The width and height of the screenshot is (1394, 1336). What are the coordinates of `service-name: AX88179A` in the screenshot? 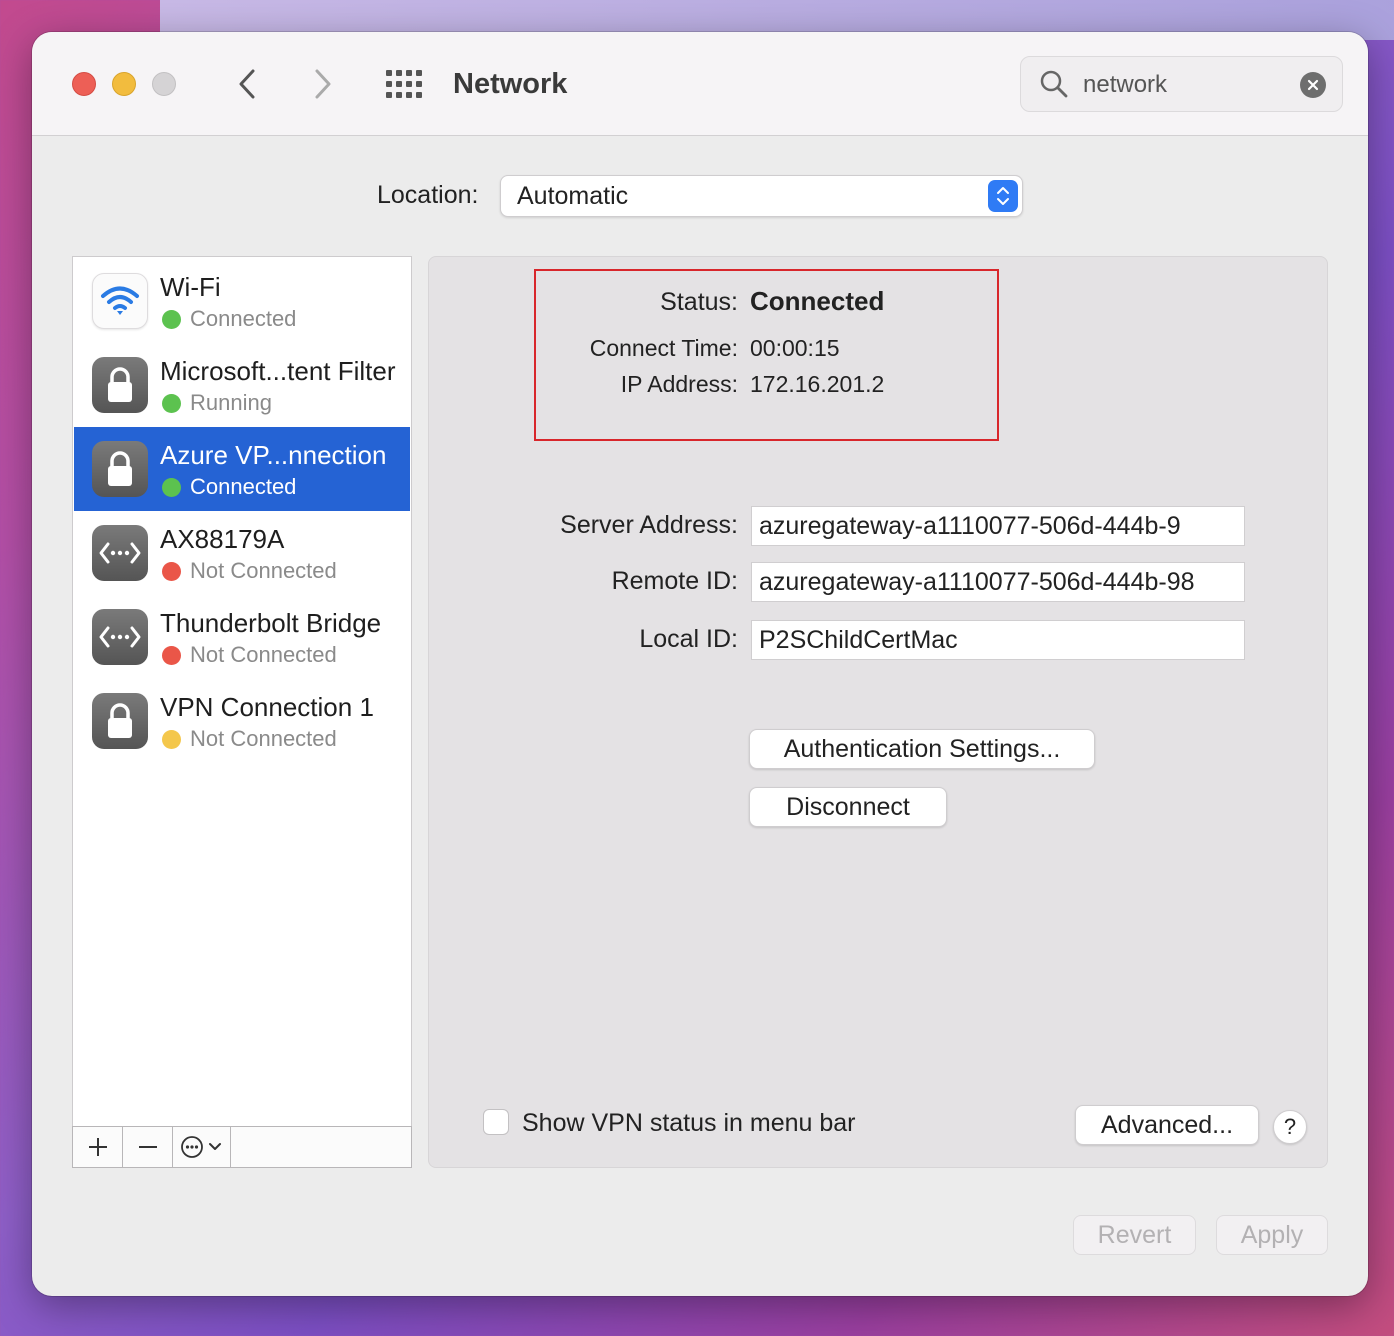 It's located at (222, 539).